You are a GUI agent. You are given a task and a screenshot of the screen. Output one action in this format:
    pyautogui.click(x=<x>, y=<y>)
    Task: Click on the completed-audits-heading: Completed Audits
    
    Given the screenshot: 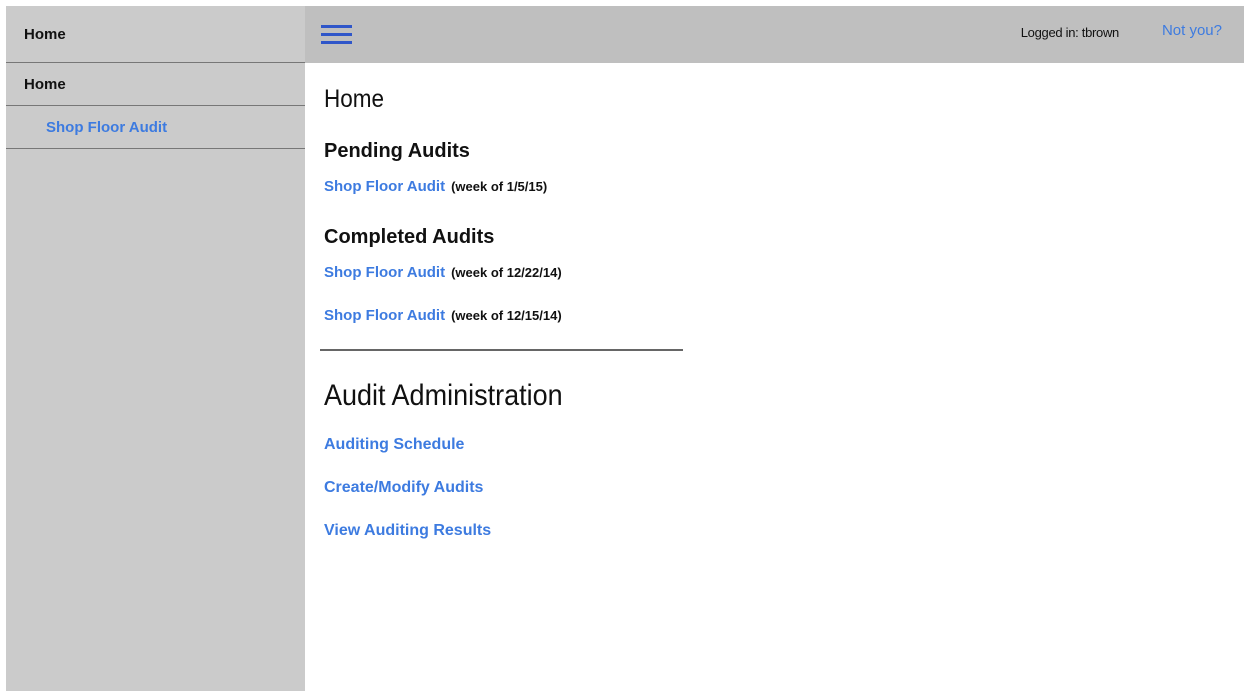 What is the action you would take?
    pyautogui.click(x=409, y=237)
    